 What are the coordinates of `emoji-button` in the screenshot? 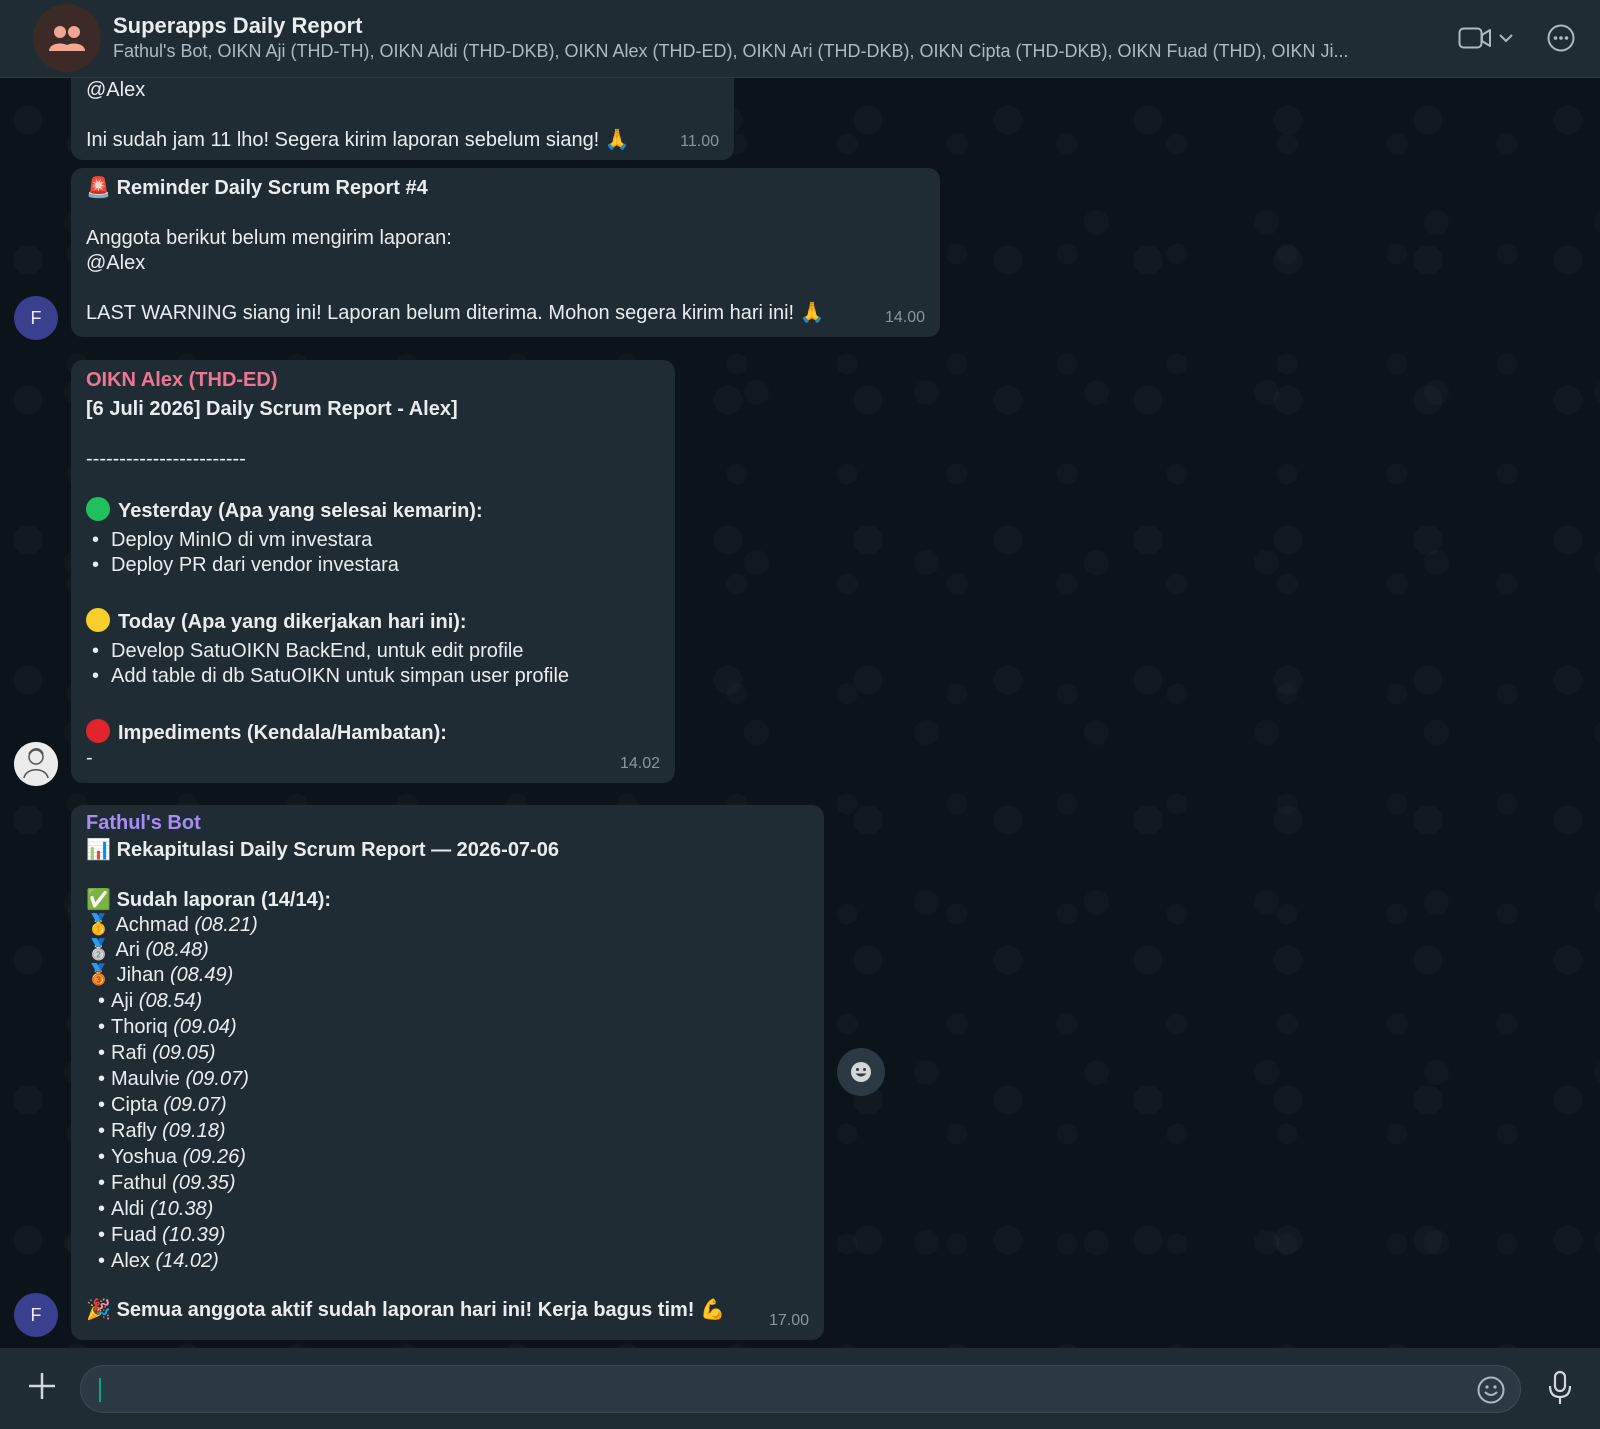 It's located at (1491, 1390).